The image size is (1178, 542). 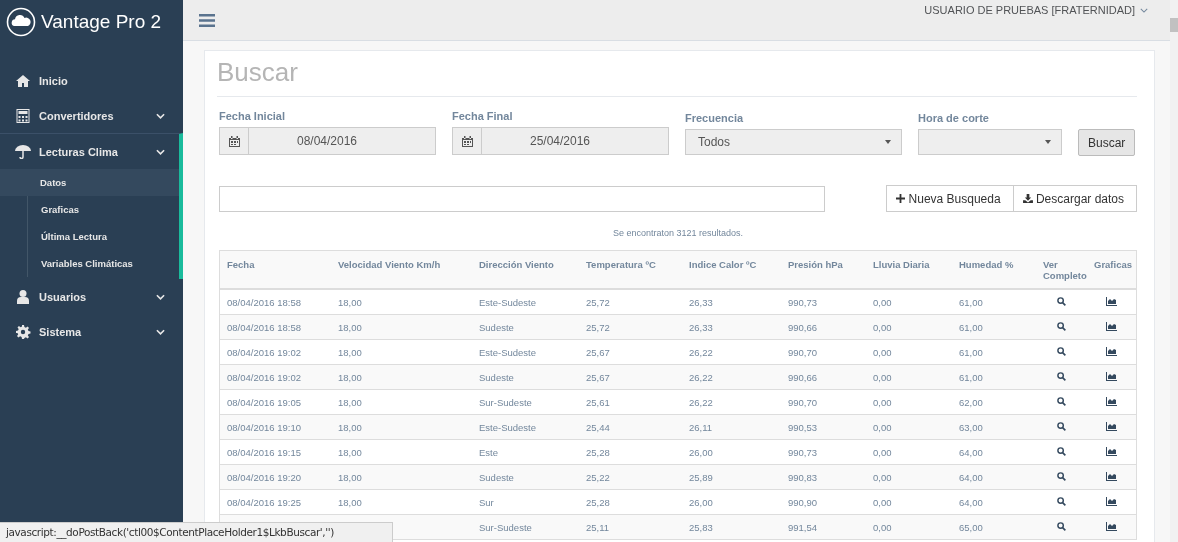 What do you see at coordinates (23, 151) in the screenshot?
I see `umbrella-icon` at bounding box center [23, 151].